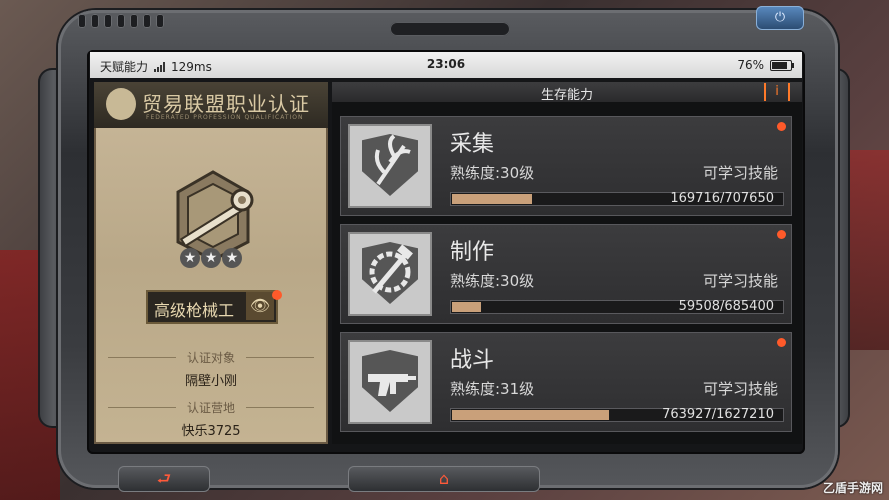 This screenshot has width=889, height=500. What do you see at coordinates (566, 382) in the screenshot?
I see `skill-card-combat: 战斗 熟练度:31级 可学习技能 763927/1627210` at bounding box center [566, 382].